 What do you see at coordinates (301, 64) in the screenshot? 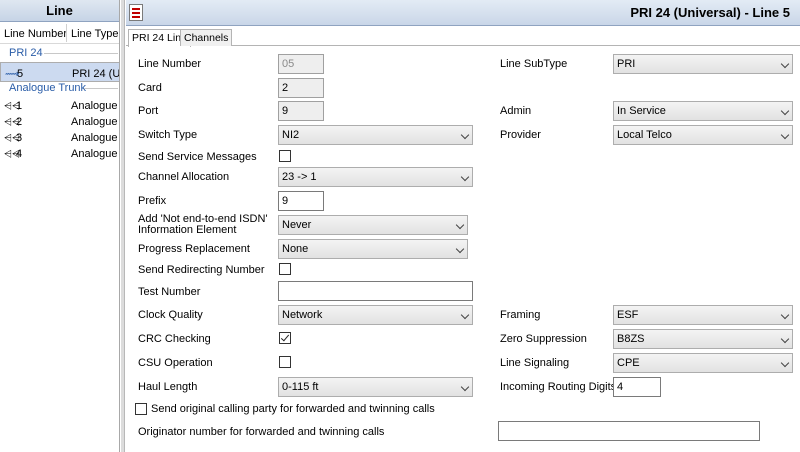
I see `line-number-field: 05` at bounding box center [301, 64].